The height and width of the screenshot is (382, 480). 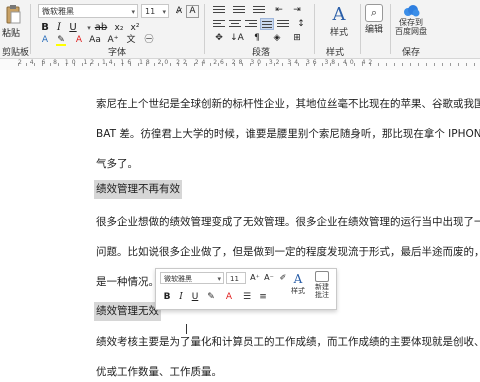 I want to click on grow-font-icon: A⁺, so click(x=255, y=278).